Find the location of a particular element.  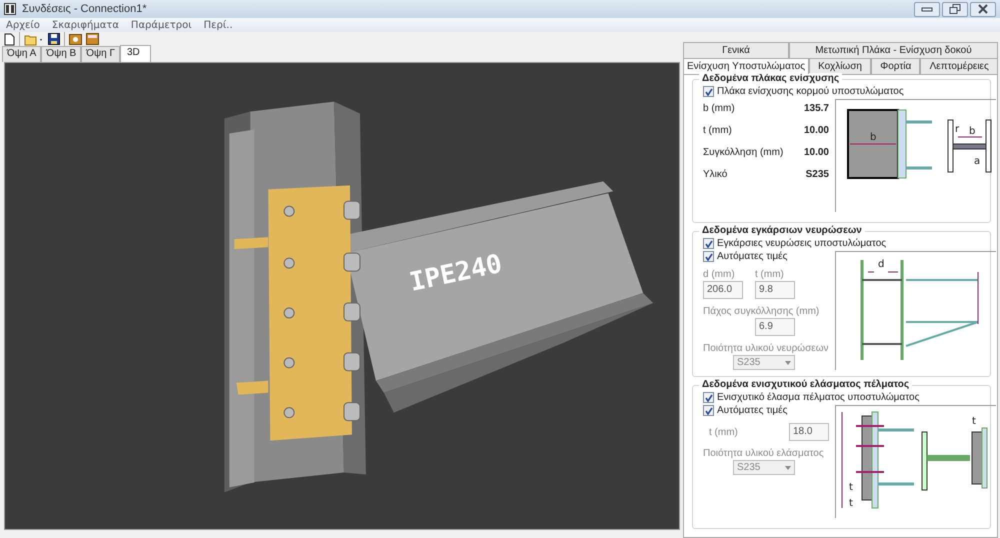

app-icon is located at coordinates (10, 9).